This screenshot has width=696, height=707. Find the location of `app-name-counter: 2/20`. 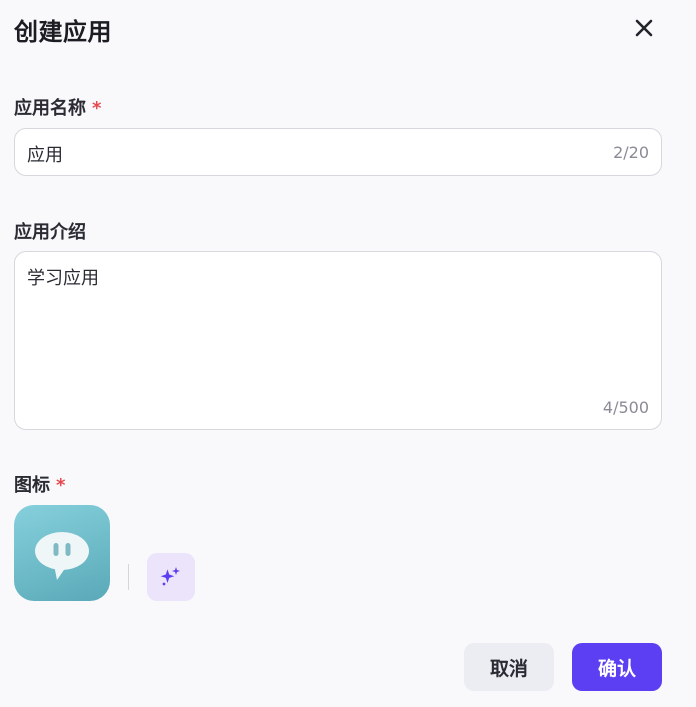

app-name-counter: 2/20 is located at coordinates (631, 152).